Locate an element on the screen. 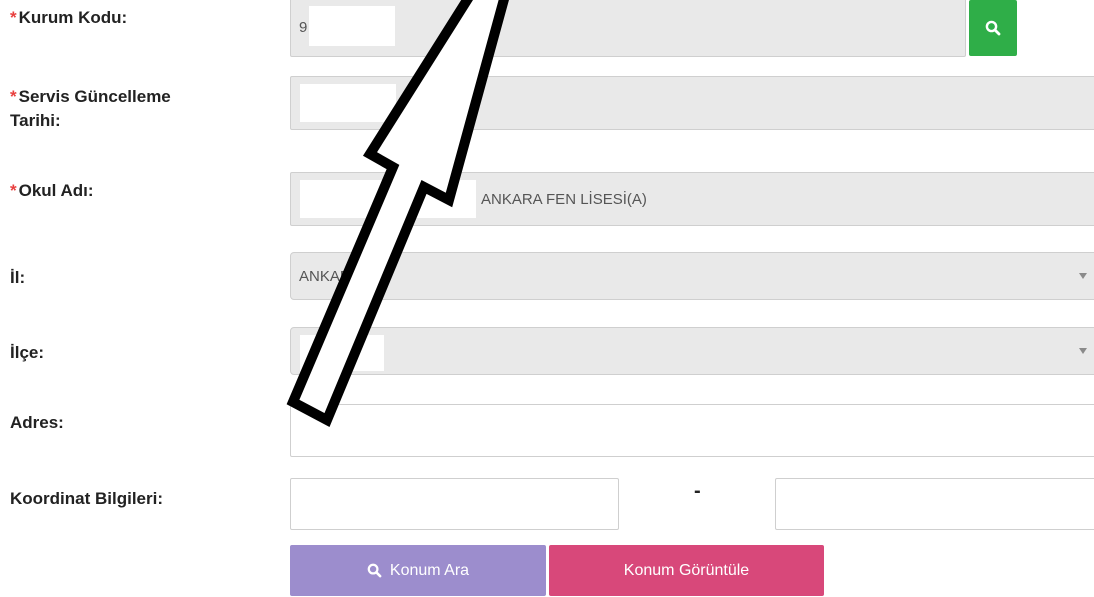 Image resolution: width=1094 pixels, height=597 pixels. il-select: ANKARA is located at coordinates (692, 276).